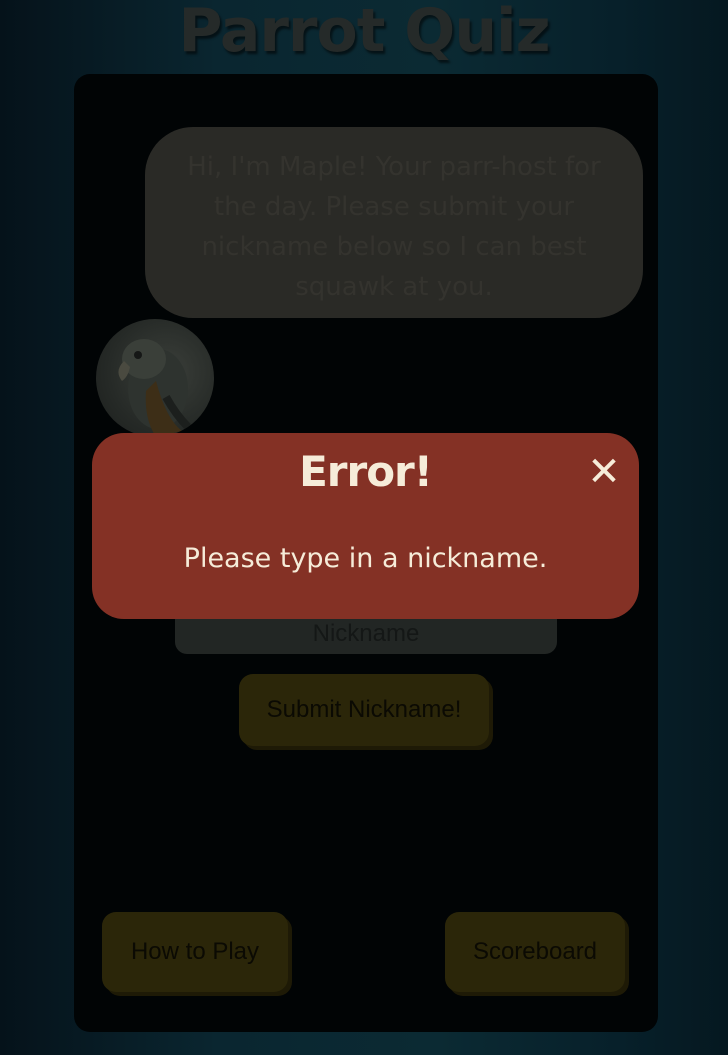  Describe the element at coordinates (604, 472) in the screenshot. I see `close-icon: ✕` at that location.